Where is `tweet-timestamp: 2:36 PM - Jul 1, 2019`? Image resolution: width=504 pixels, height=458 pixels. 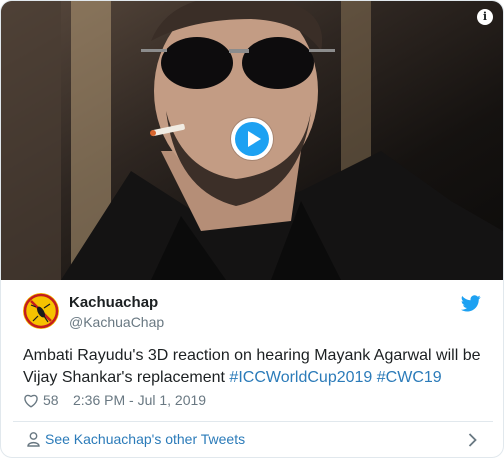
tweet-timestamp: 2:36 PM - Jul 1, 2019 is located at coordinates (139, 400).